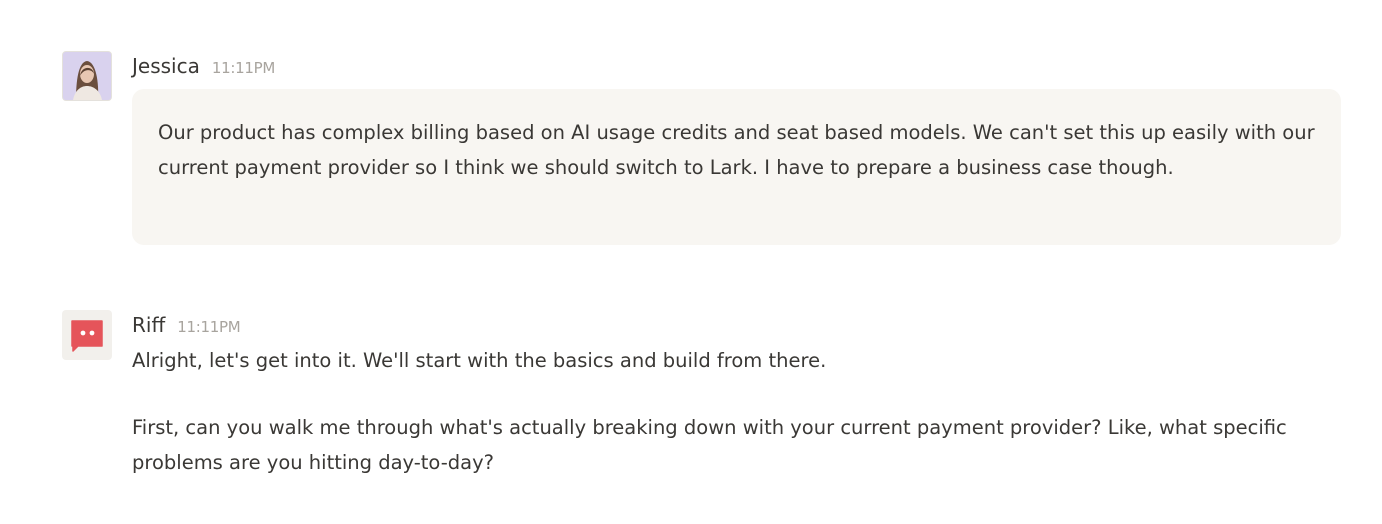  I want to click on user-photo-icon, so click(87, 76).